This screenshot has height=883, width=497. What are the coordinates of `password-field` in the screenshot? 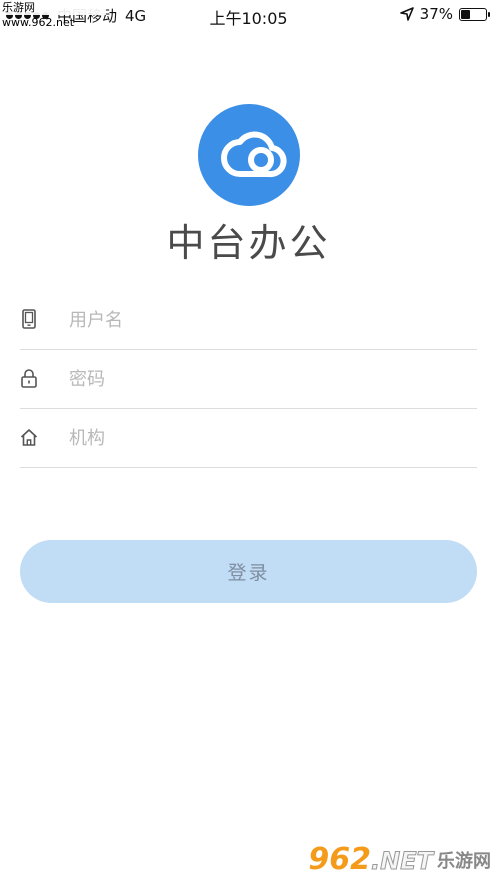 It's located at (248, 379).